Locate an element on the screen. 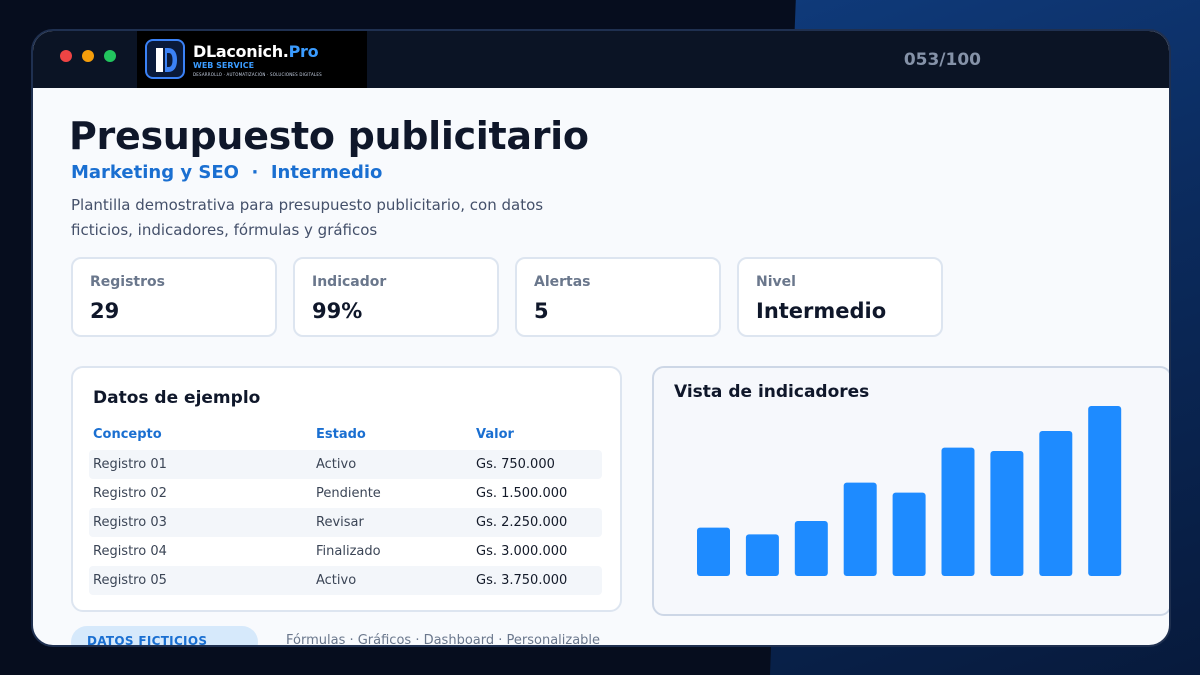  cell-concepto: Registro 03 is located at coordinates (130, 522).